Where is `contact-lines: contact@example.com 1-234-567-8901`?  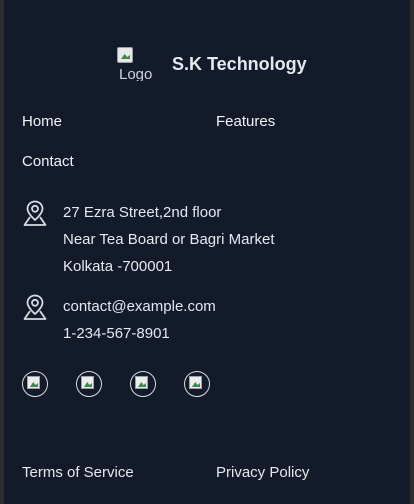
contact-lines: contact@example.com 1-234-567-8901 is located at coordinates (139, 320).